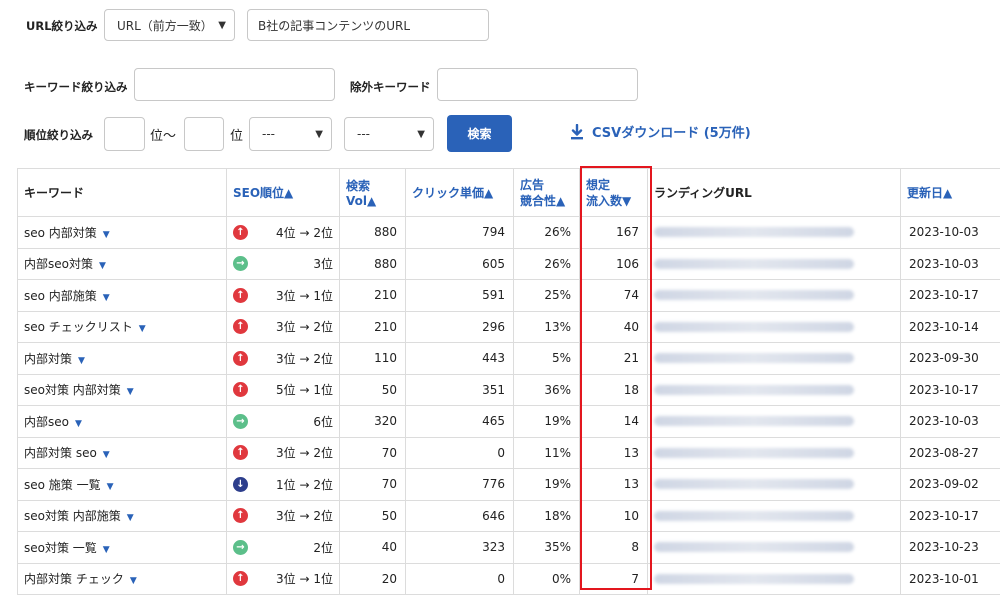 The height and width of the screenshot is (597, 1000). I want to click on table-row: 内部対策 ▼ ↑ 3位 → 2位 110 443 5% 21 2023-09-30, so click(508, 358).